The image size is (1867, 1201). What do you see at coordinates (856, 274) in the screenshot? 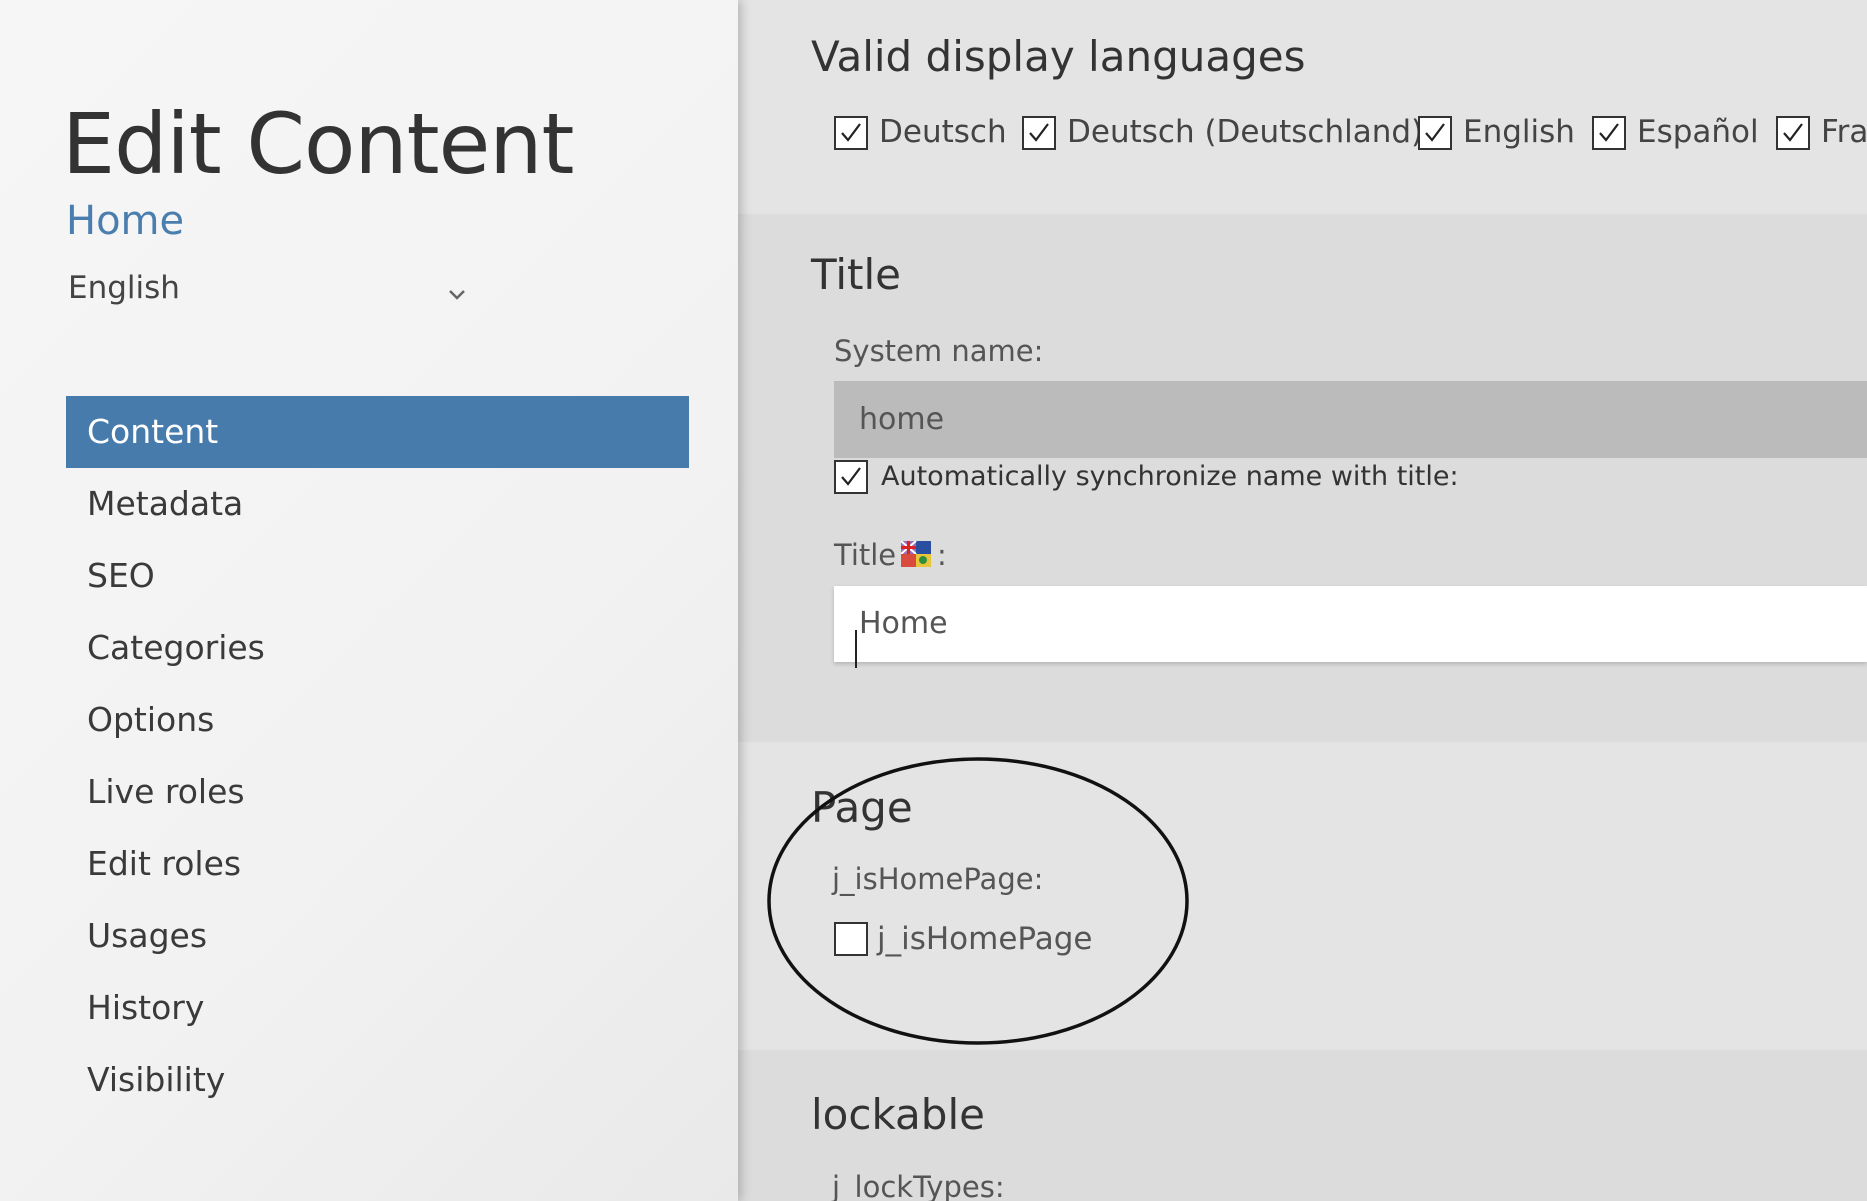
I see `title-heading: Title` at bounding box center [856, 274].